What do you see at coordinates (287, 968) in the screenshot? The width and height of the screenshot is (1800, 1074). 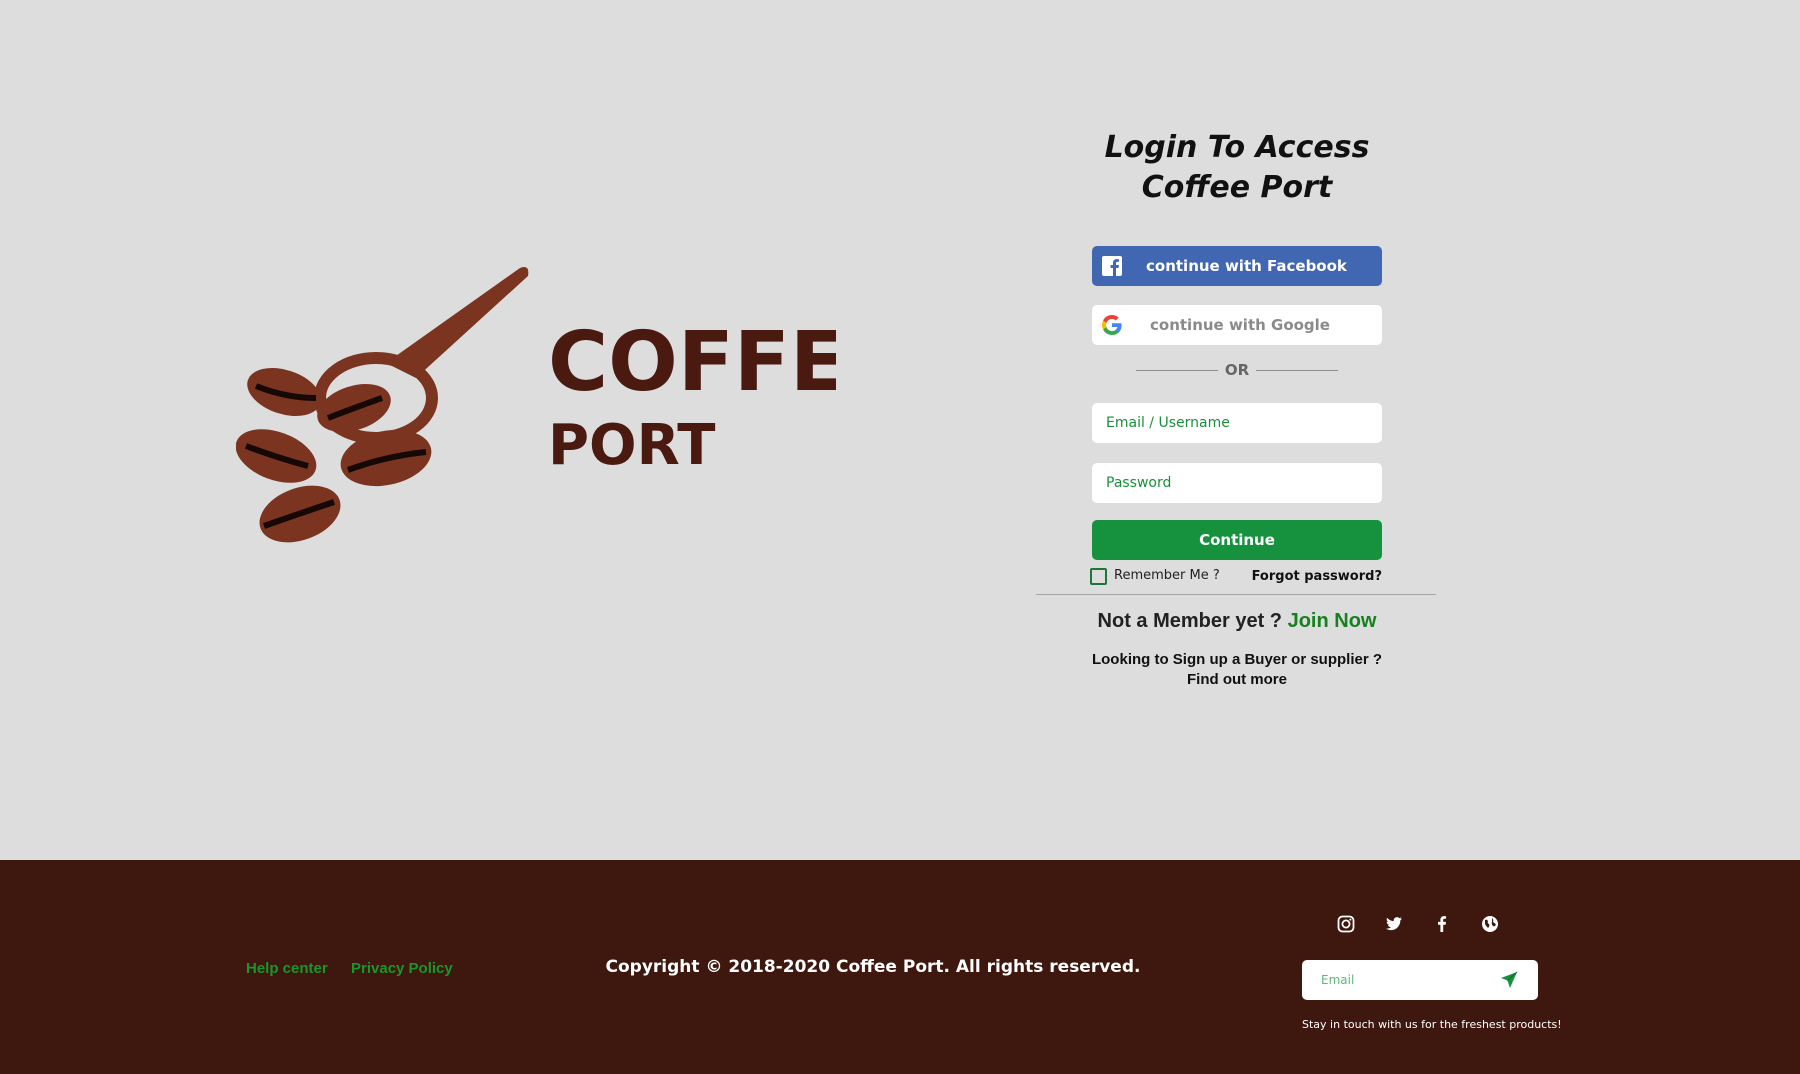 I see `help-center-link: Help center` at bounding box center [287, 968].